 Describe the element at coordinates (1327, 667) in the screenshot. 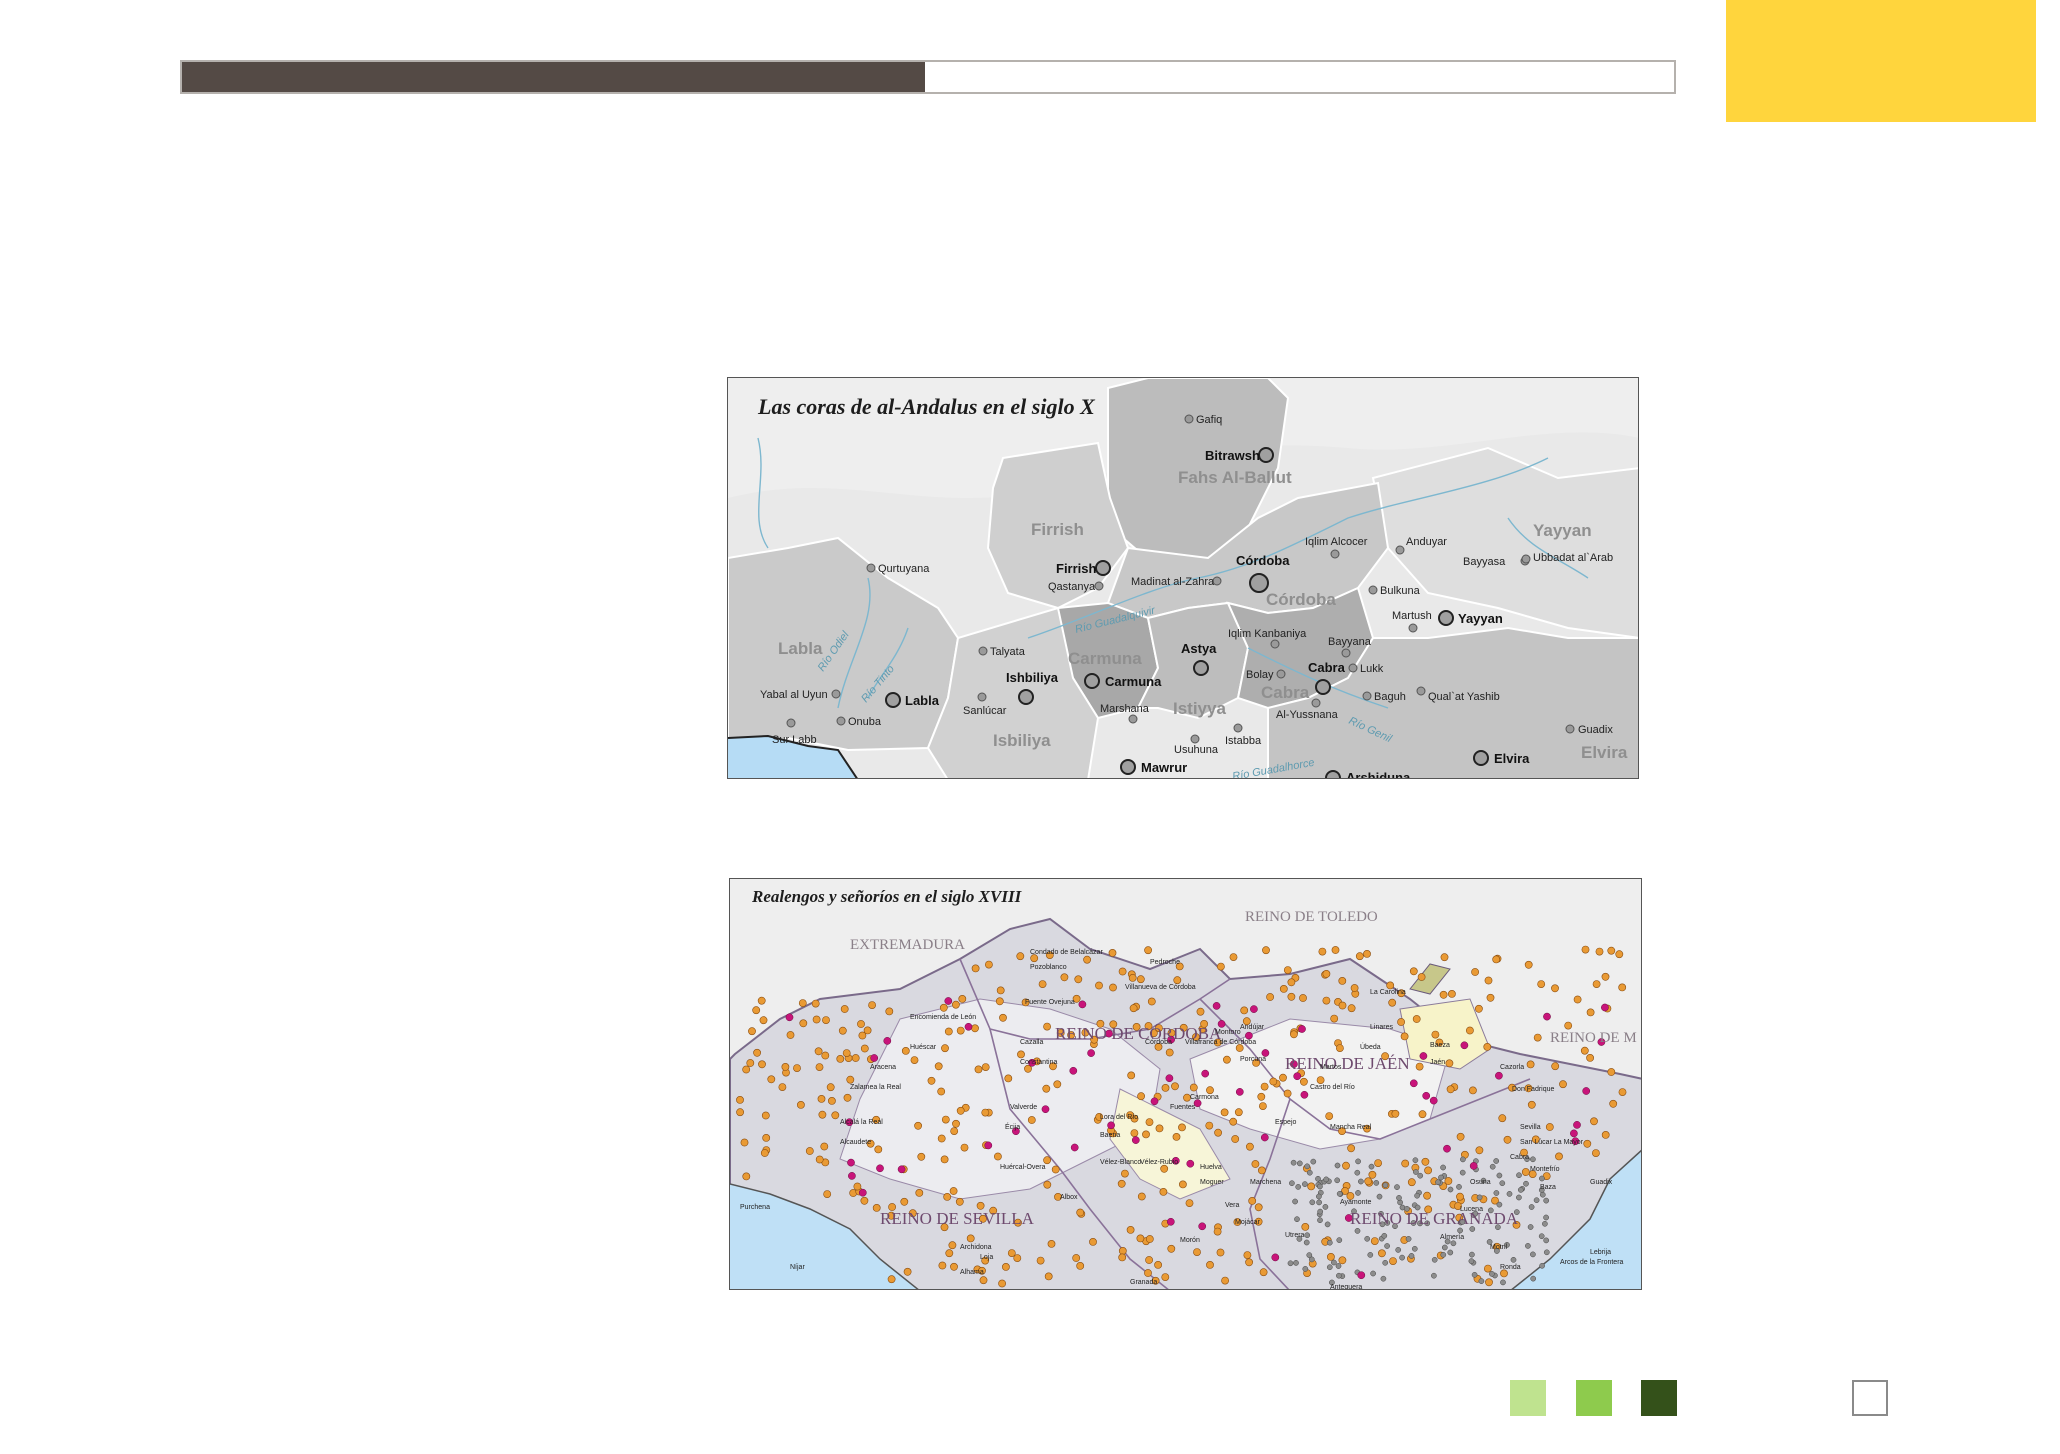

I see `place-cabra: Cabra` at that location.